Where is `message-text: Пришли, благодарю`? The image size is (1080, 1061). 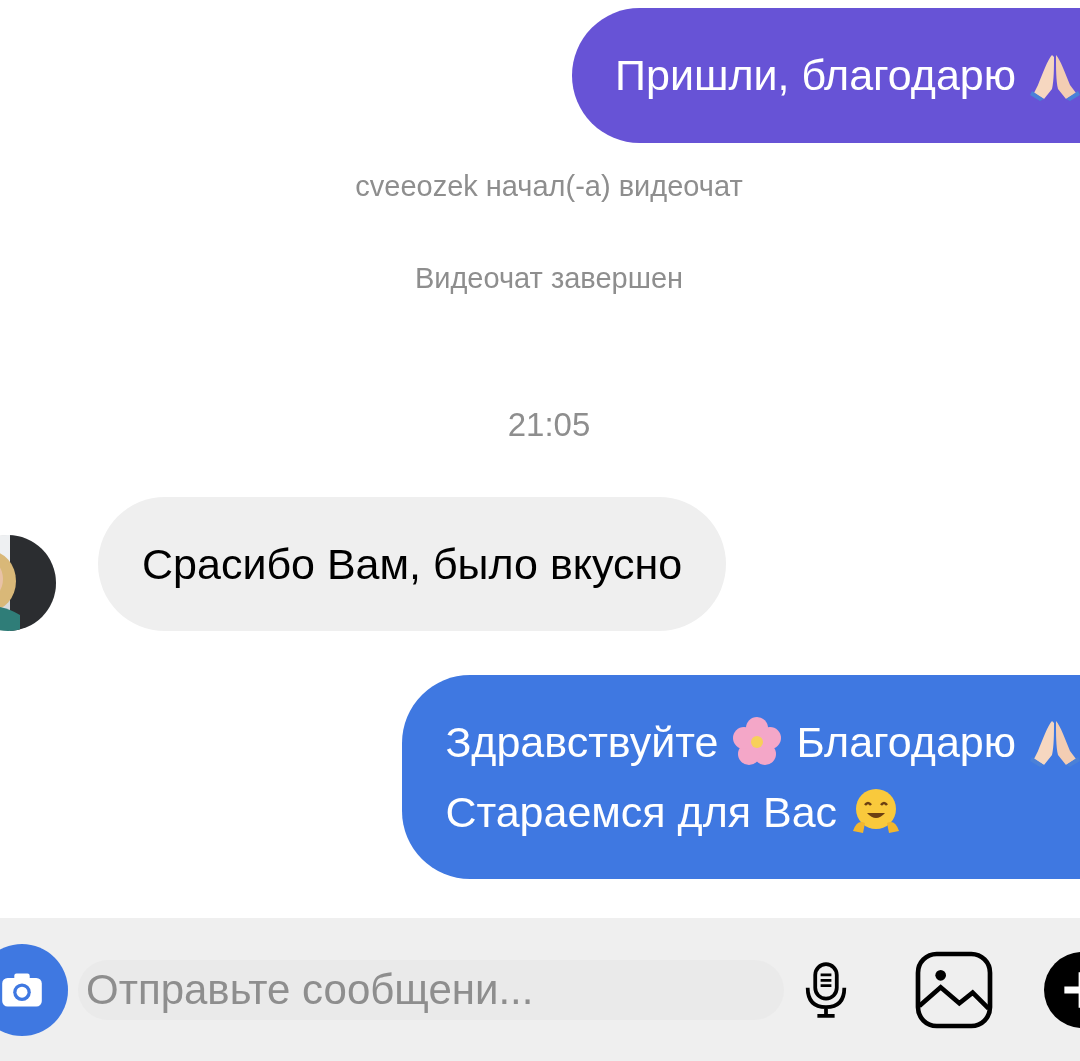 message-text: Пришли, благодарю is located at coordinates (815, 75).